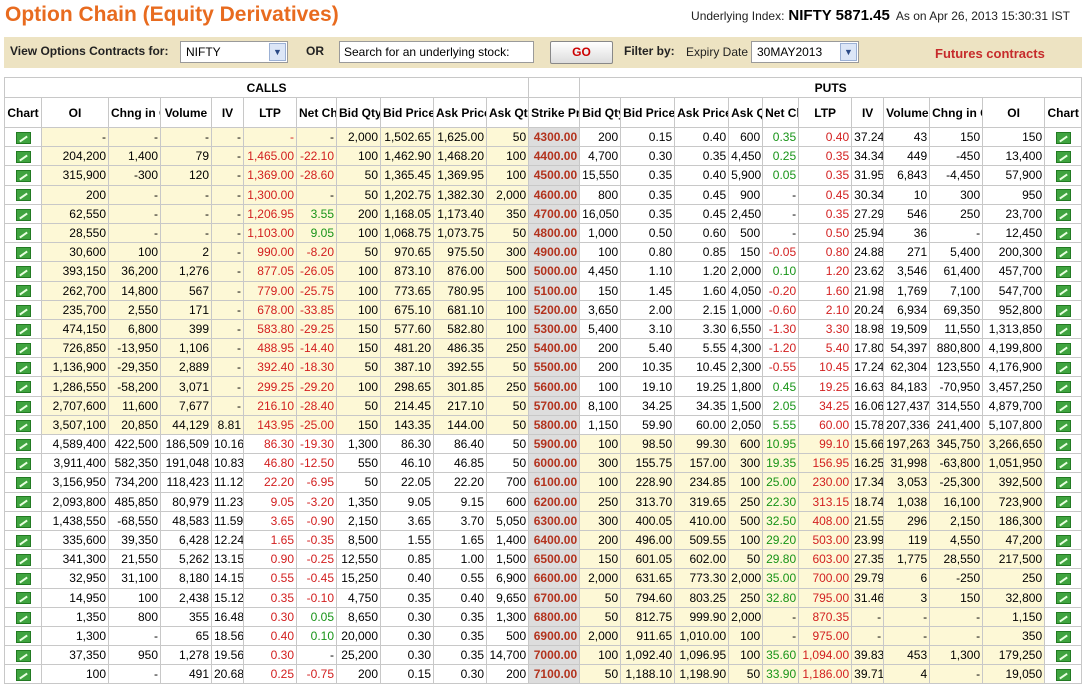  Describe the element at coordinates (270, 194) in the screenshot. I see `calls-ltp-cell: 1,300.00` at that location.